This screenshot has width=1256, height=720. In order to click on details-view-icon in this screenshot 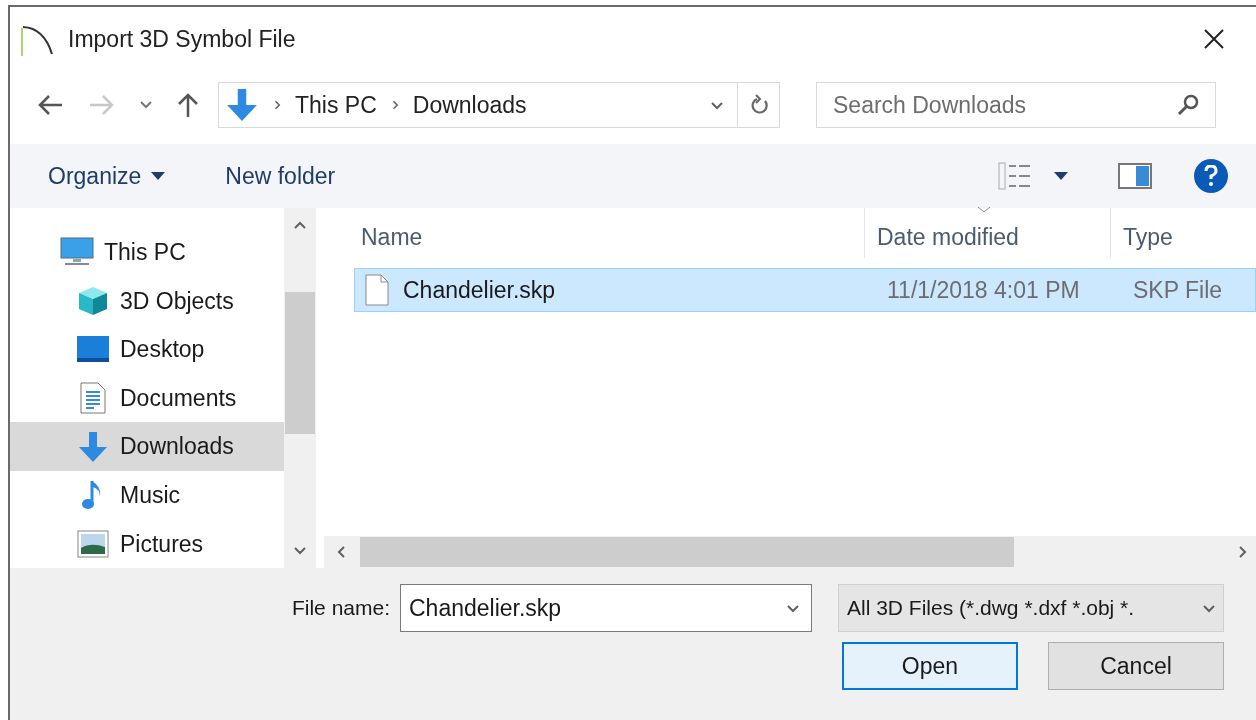, I will do `click(1015, 176)`.